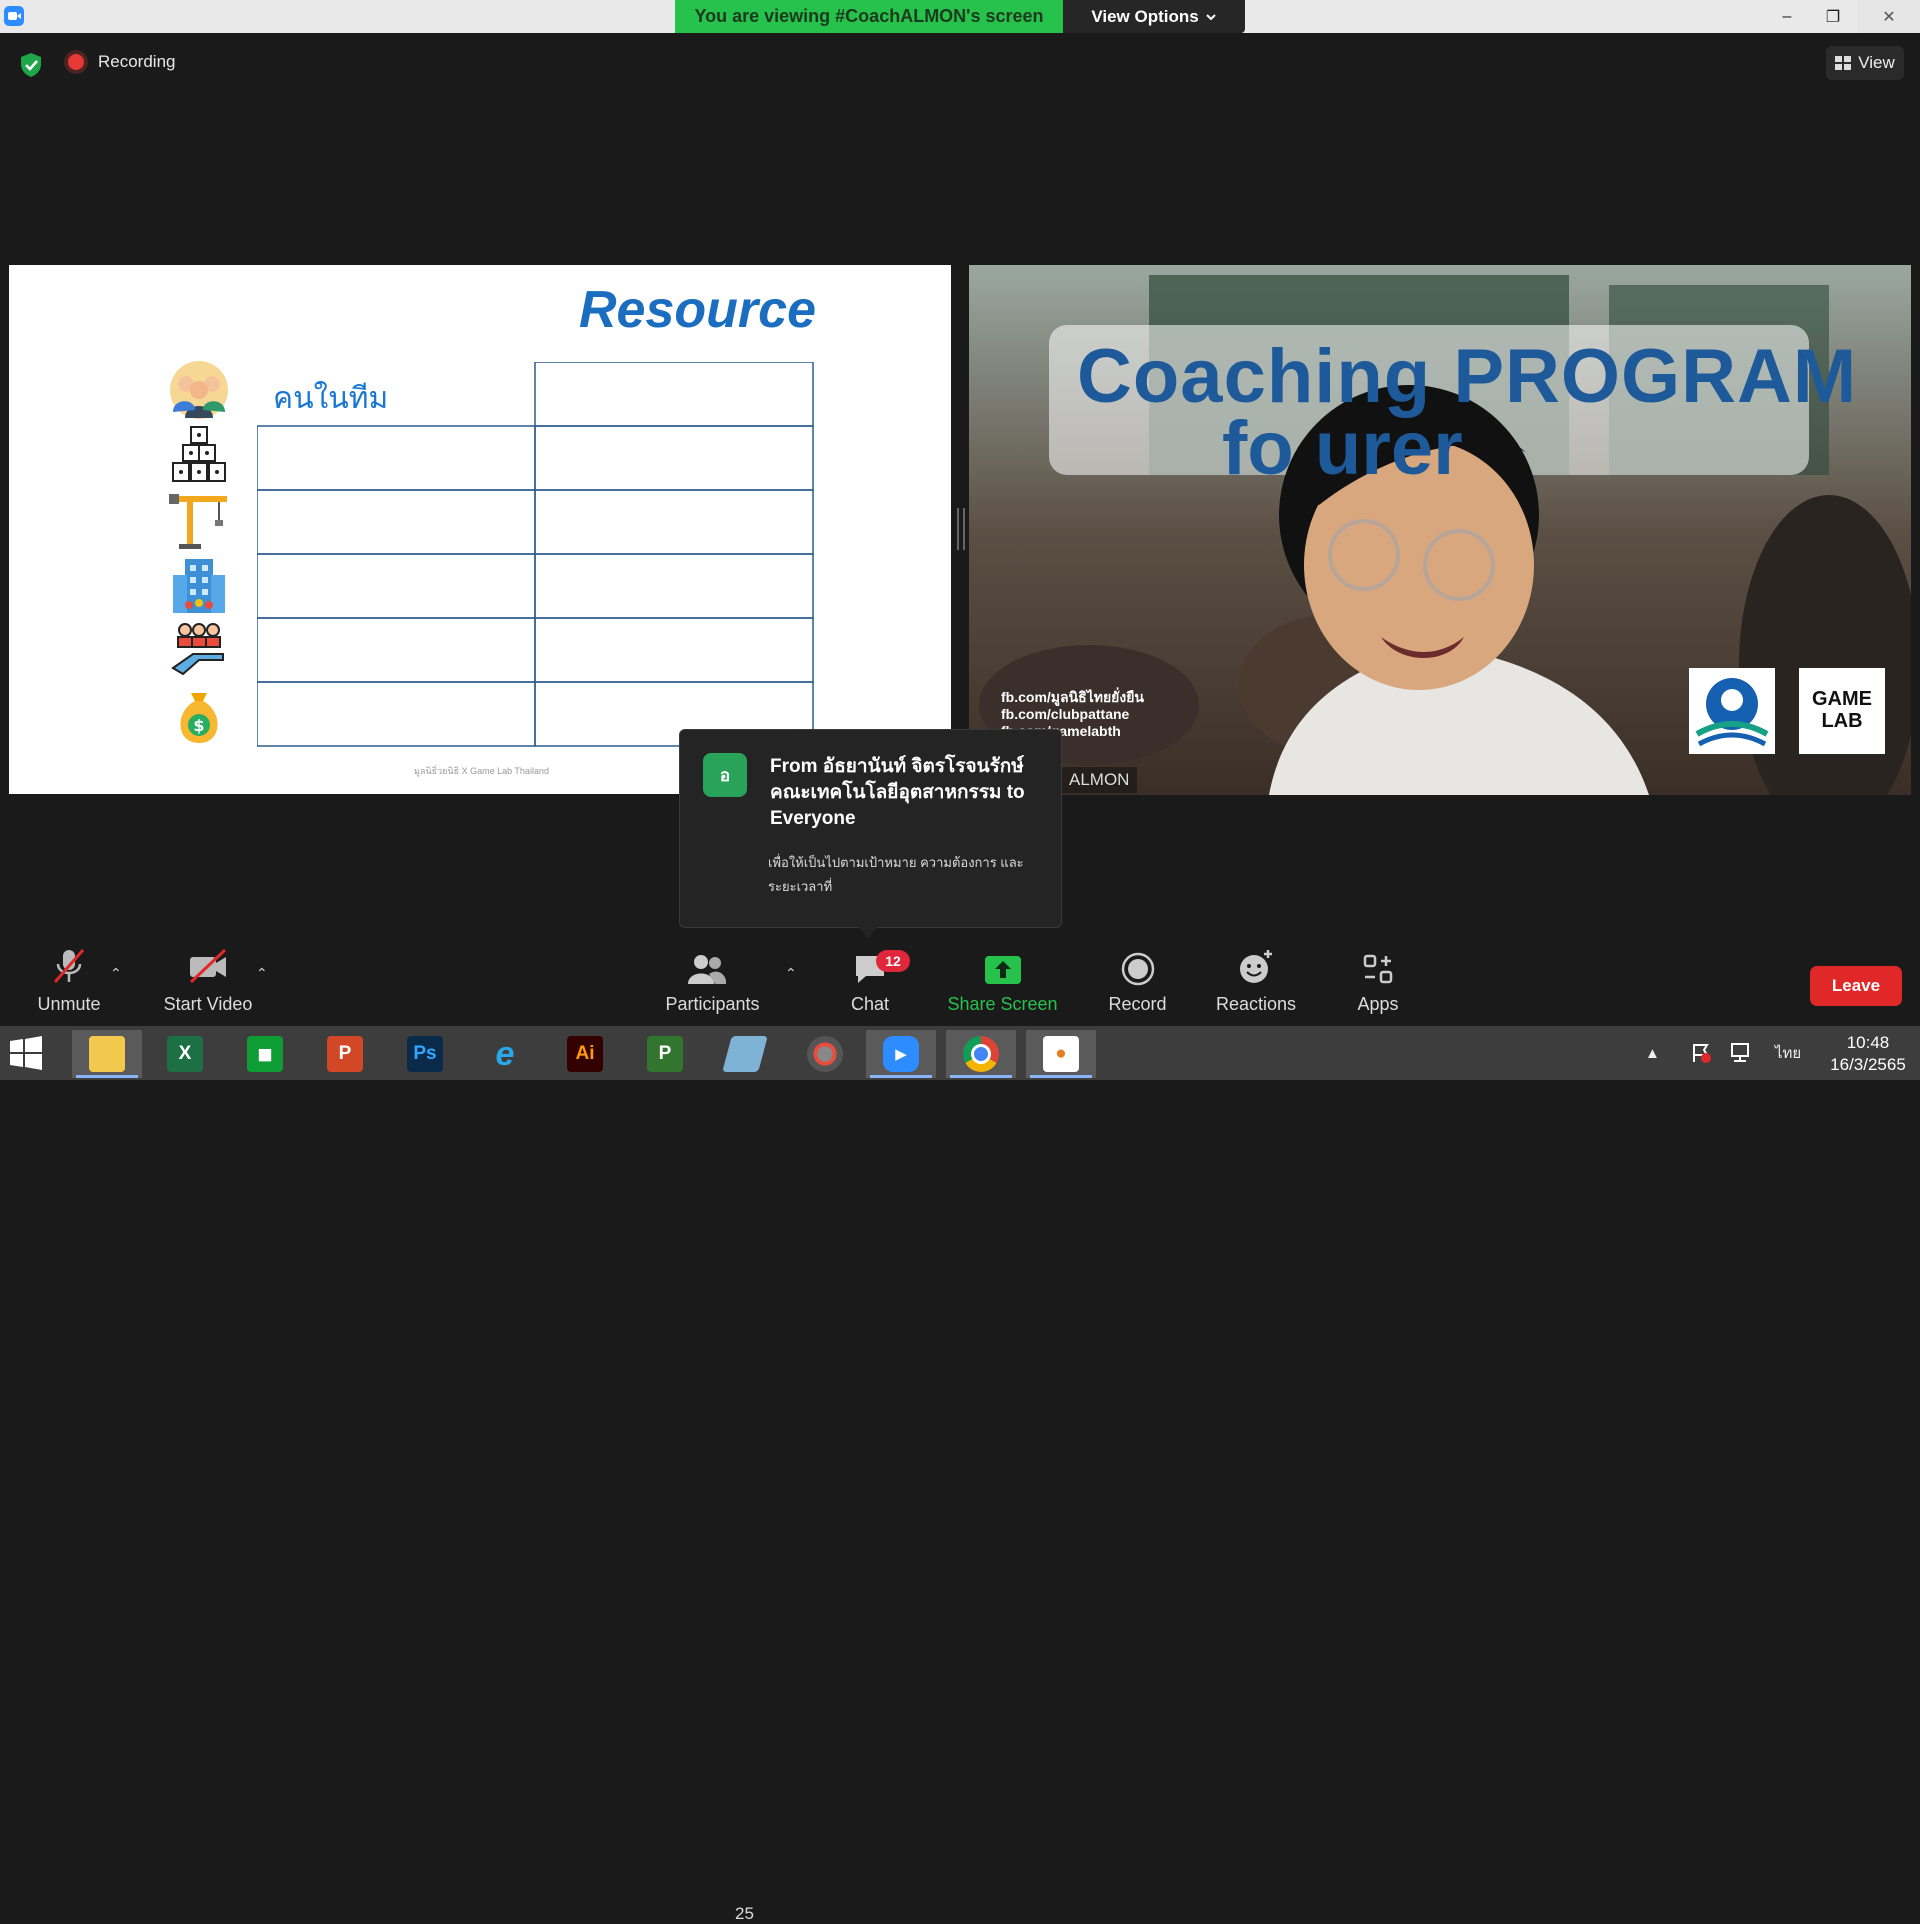 The image size is (1920, 1924). I want to click on close-button: ✕, so click(1889, 16).